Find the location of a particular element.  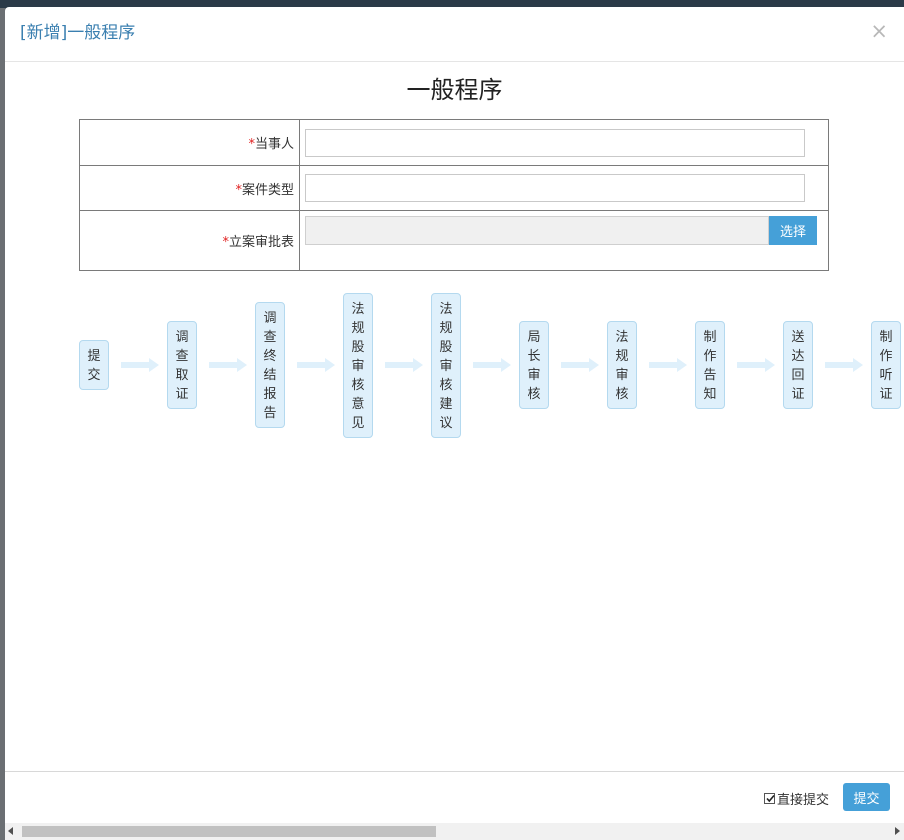

flow-step: 法规审核 is located at coordinates (622, 365).